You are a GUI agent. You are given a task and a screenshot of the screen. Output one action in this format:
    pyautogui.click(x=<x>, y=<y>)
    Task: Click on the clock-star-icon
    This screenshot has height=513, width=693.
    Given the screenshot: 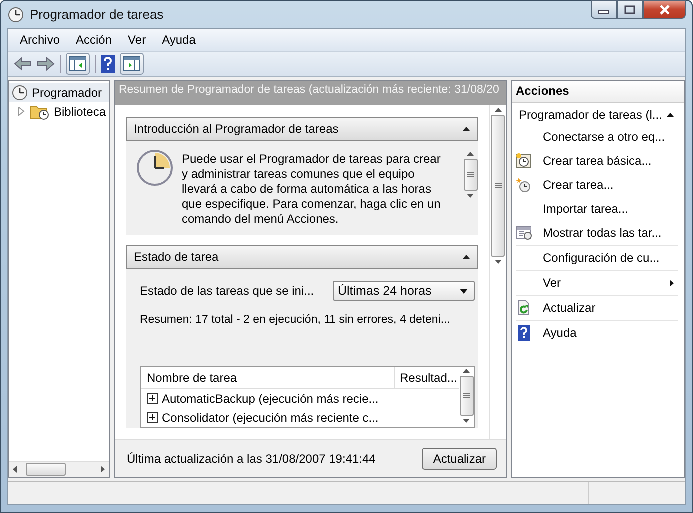 What is the action you would take?
    pyautogui.click(x=524, y=185)
    